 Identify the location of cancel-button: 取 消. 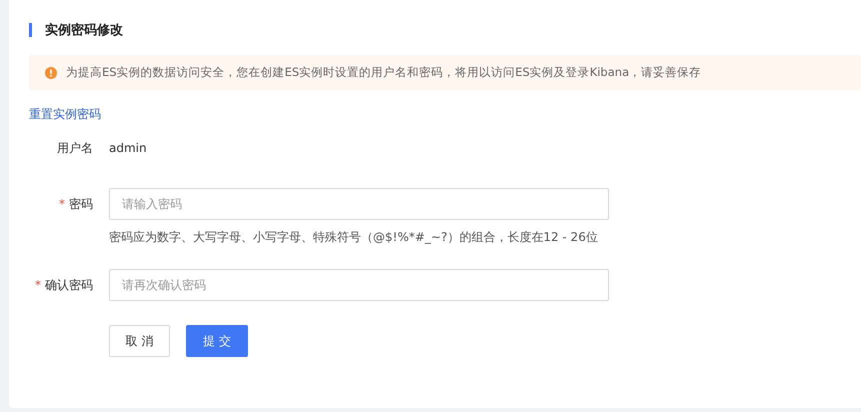
(139, 341).